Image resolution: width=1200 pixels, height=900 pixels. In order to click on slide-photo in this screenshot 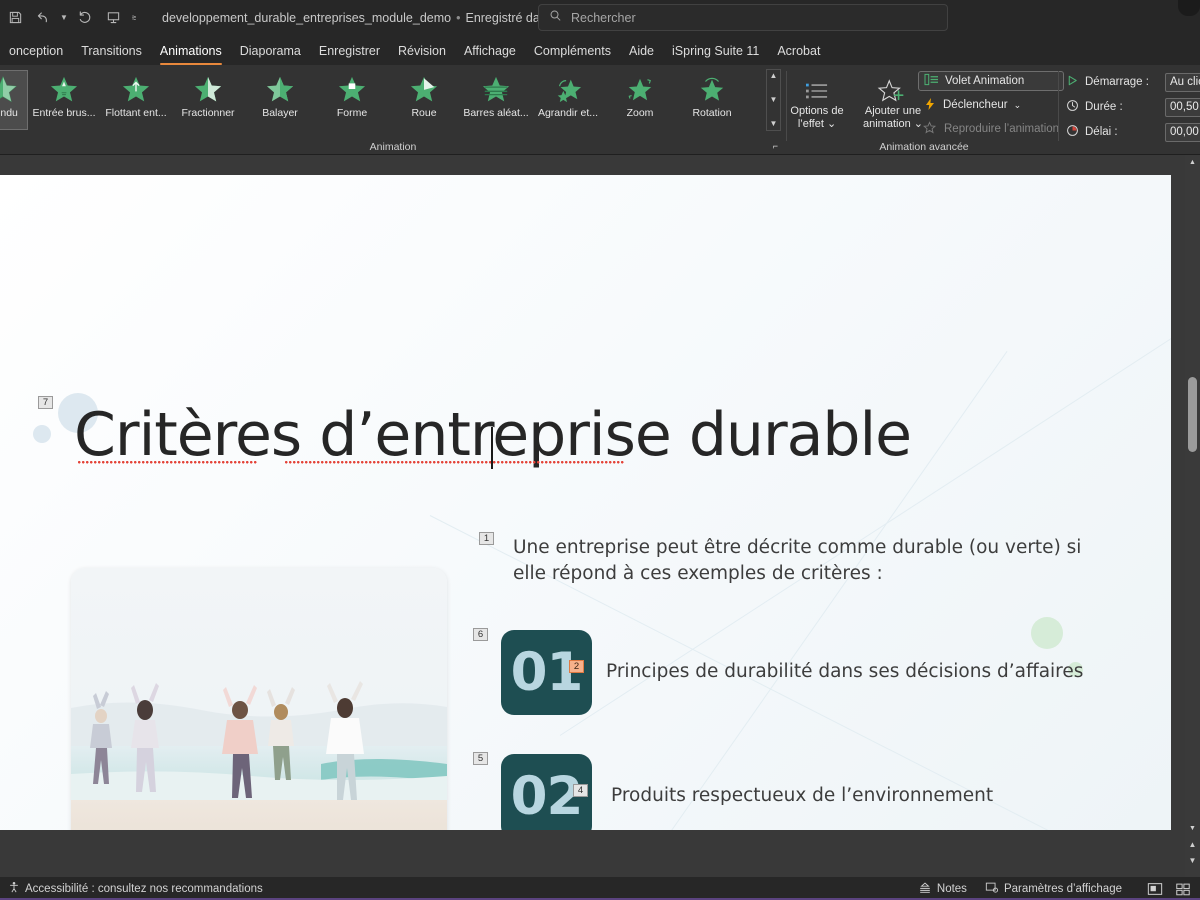, I will do `click(259, 699)`.